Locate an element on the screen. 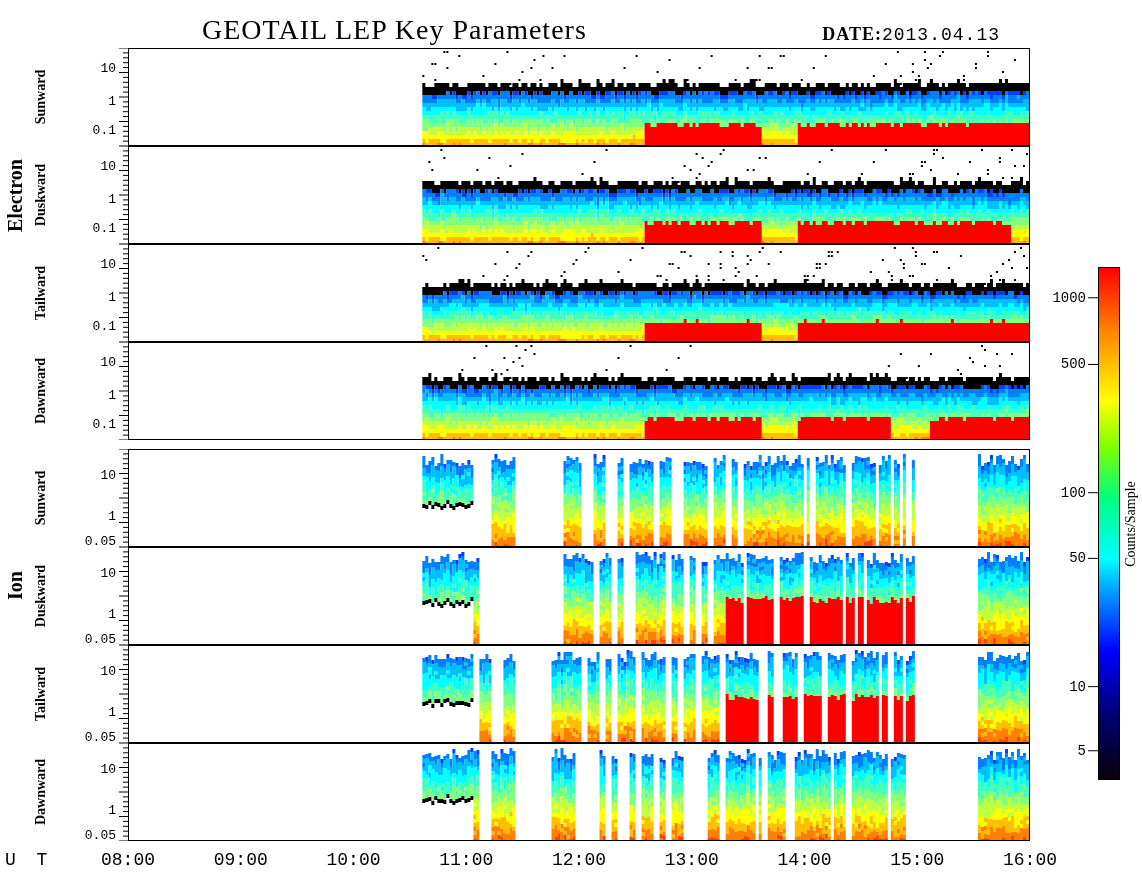  chart-title: GEOTAIL LEP Key Parameters is located at coordinates (394, 30).